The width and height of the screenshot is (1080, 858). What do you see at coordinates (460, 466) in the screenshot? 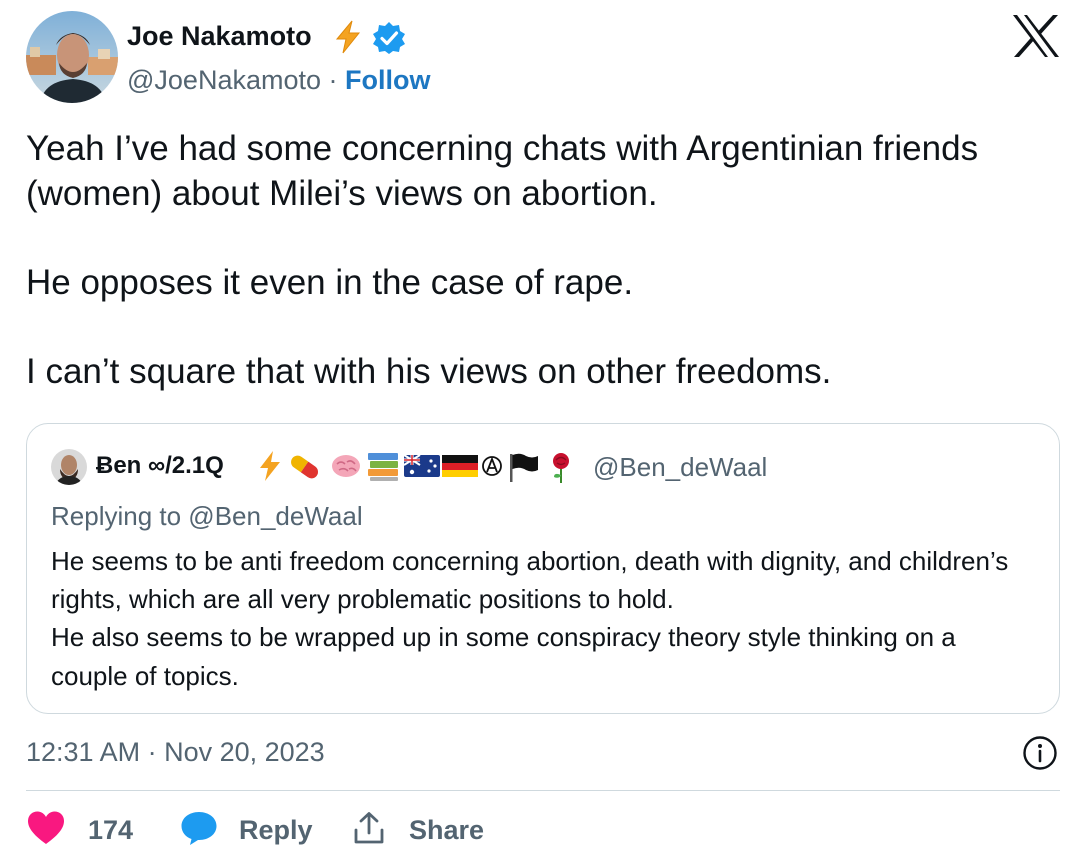
I see `germany-flag-icon` at bounding box center [460, 466].